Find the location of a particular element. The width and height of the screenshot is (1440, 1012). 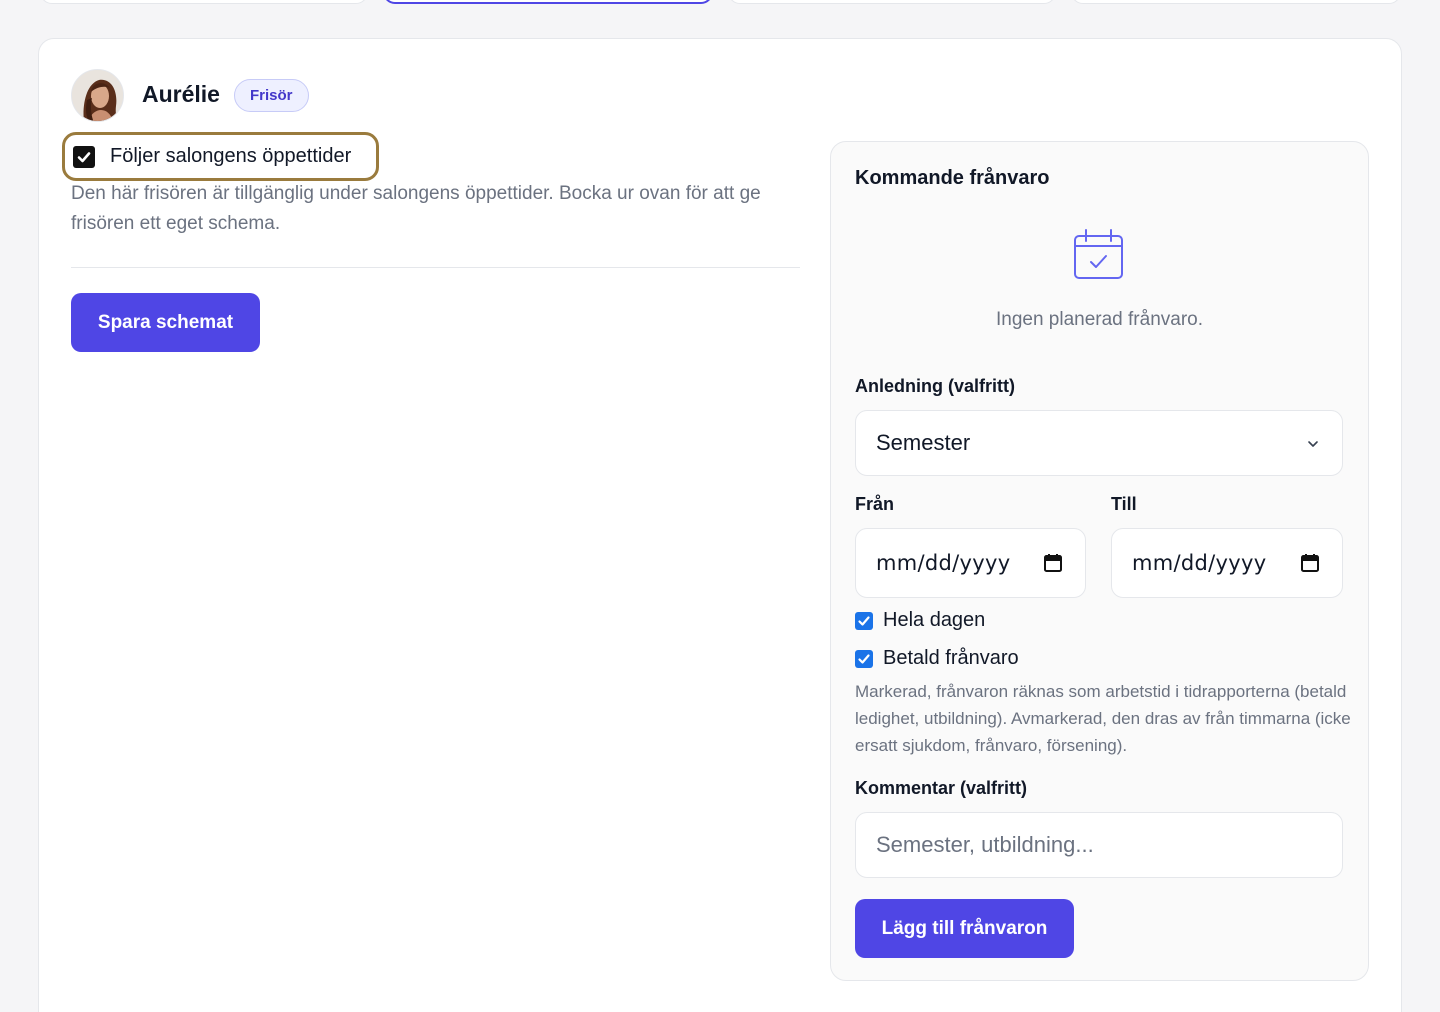

reason-select-value: Semester is located at coordinates (923, 442).